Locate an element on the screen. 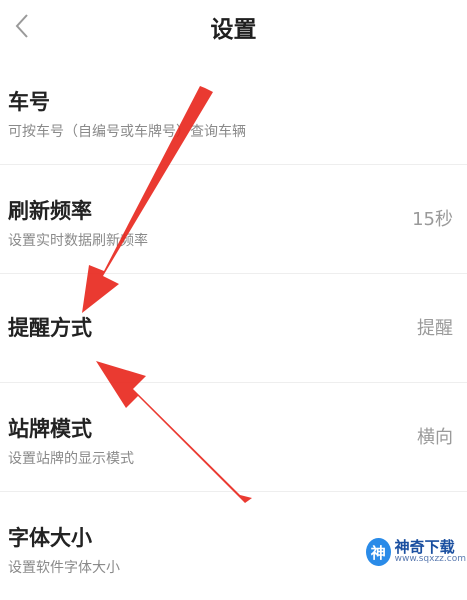 The height and width of the screenshot is (600, 467). setting-value: 提醒 is located at coordinates (435, 328).